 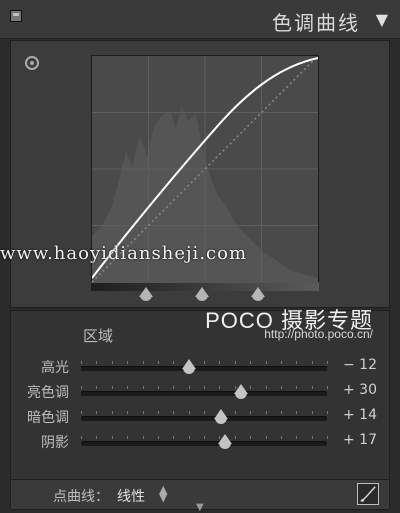 I want to click on slider-value: + 17, so click(x=360, y=440).